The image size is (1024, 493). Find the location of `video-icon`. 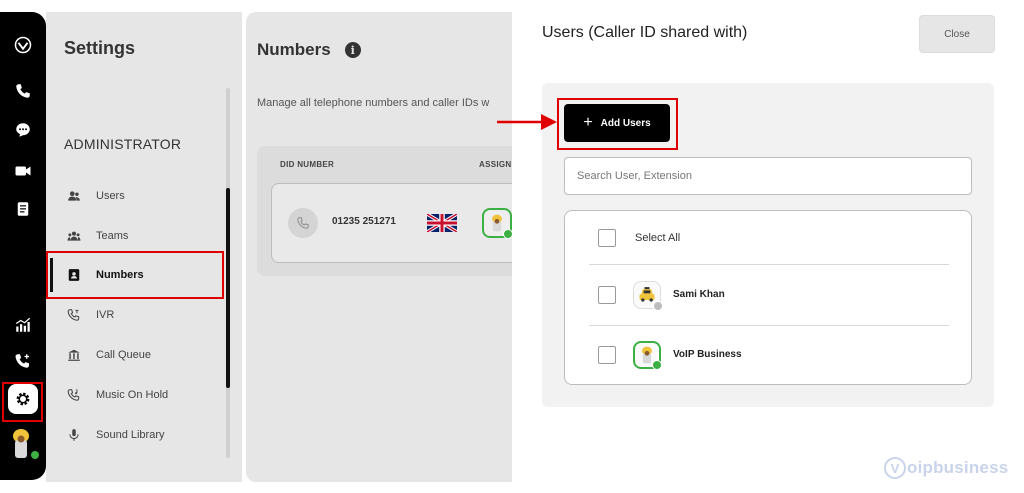

video-icon is located at coordinates (23, 171).